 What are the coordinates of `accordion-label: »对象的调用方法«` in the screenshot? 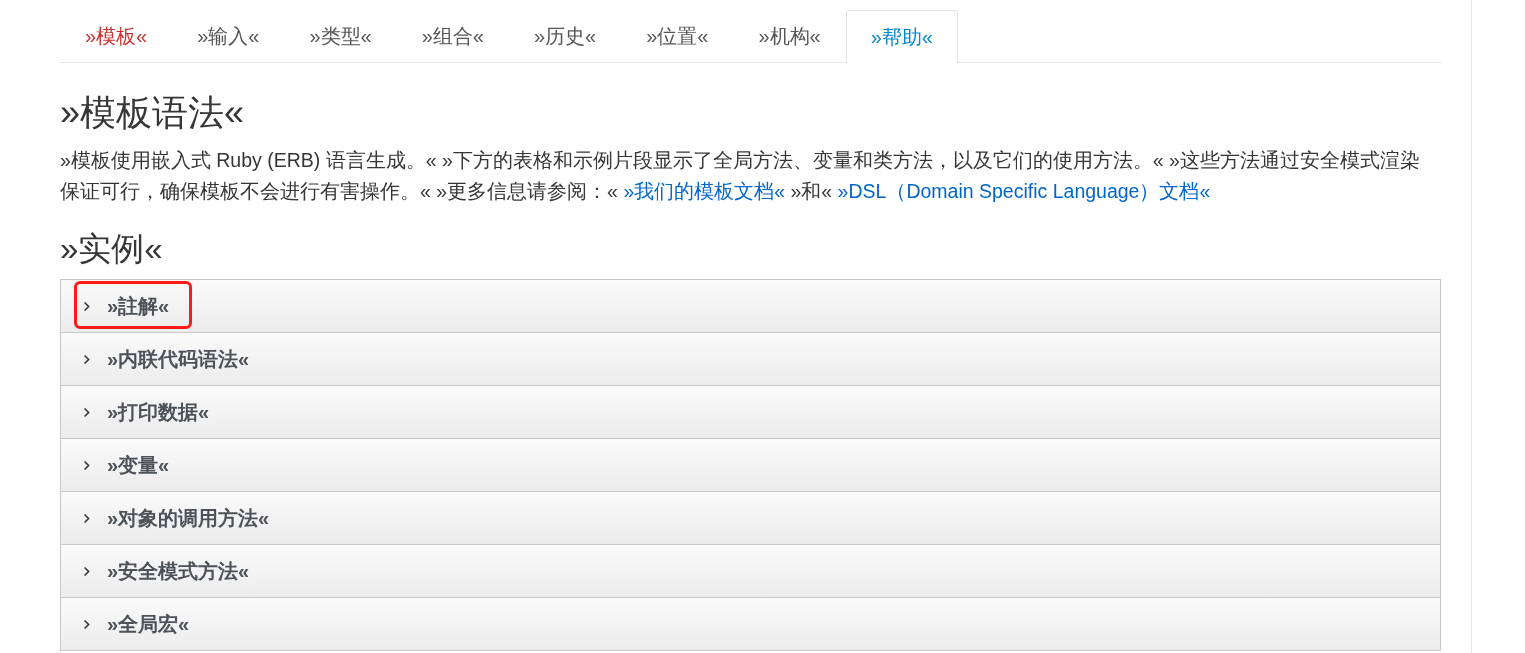 It's located at (188, 518).